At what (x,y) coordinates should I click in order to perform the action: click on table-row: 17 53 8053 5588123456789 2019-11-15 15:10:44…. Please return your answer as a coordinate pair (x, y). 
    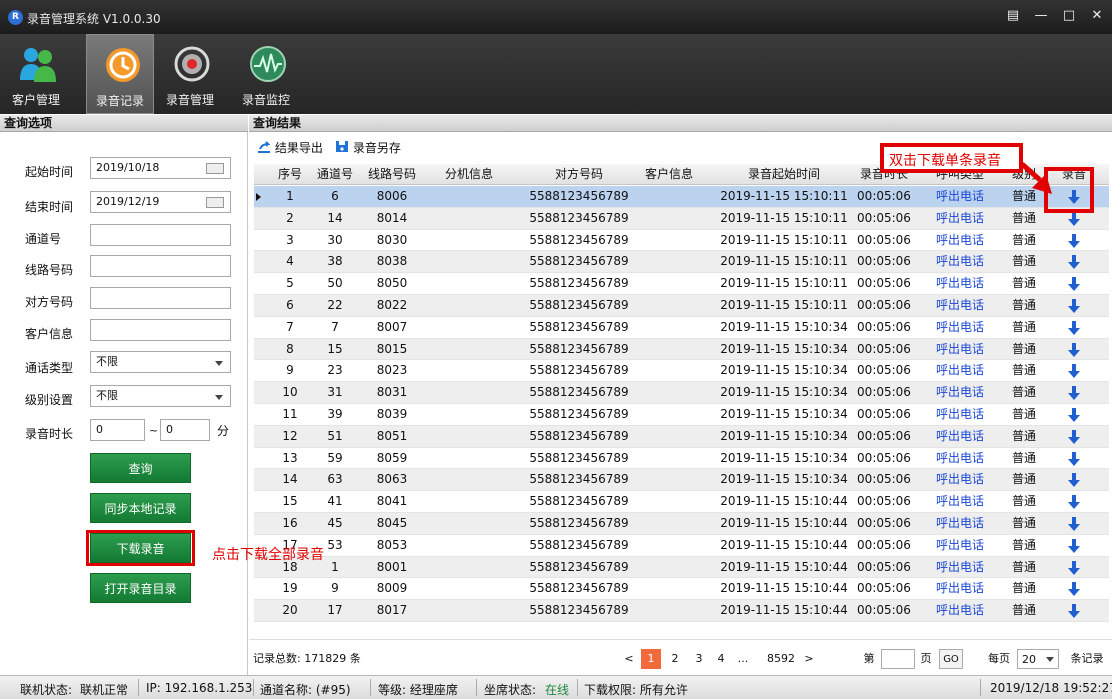
    Looking at the image, I should click on (681, 546).